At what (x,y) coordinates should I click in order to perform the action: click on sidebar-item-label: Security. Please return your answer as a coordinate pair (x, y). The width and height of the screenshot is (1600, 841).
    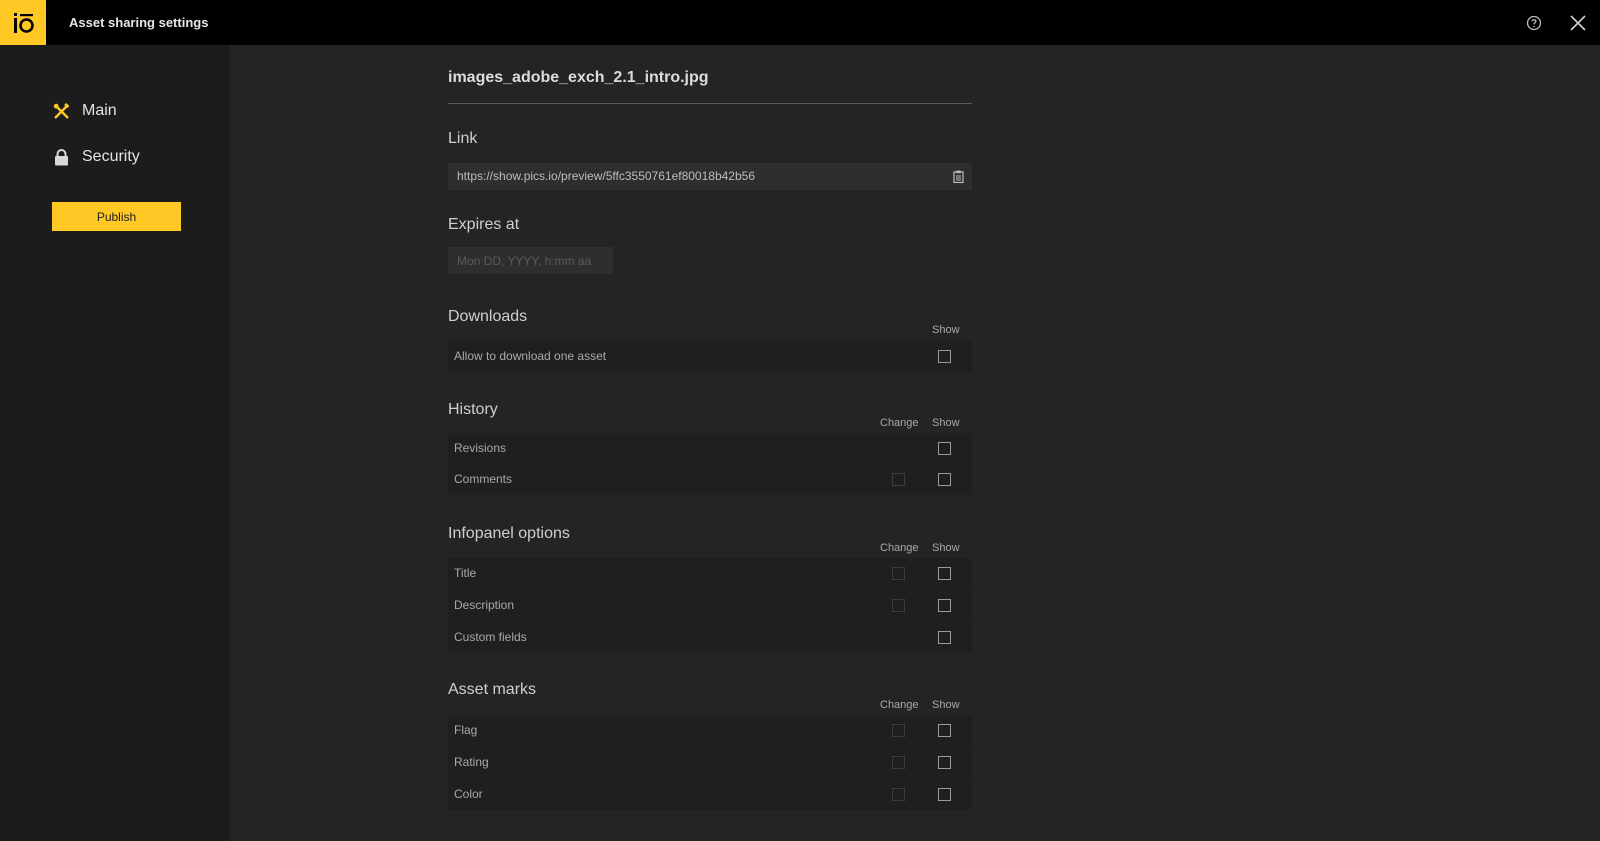
    Looking at the image, I should click on (111, 156).